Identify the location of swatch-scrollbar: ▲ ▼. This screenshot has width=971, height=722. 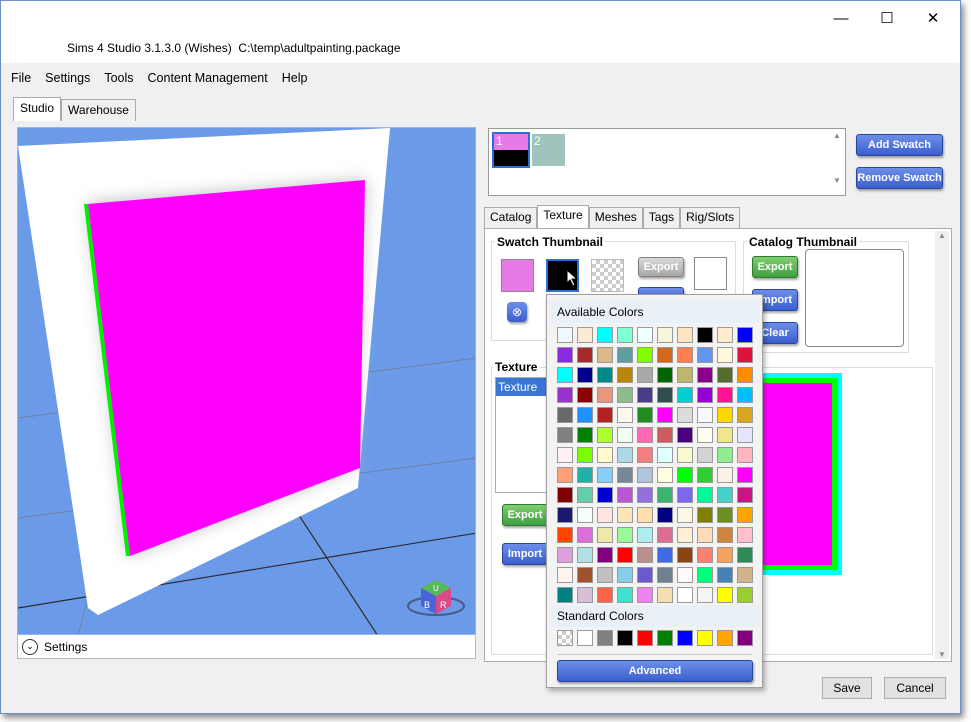
(837, 162).